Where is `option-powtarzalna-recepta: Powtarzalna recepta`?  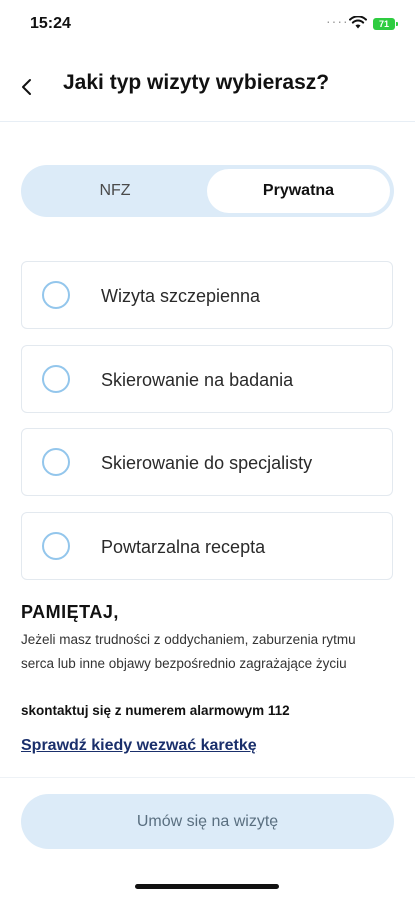 option-powtarzalna-recepta: Powtarzalna recepta is located at coordinates (207, 546).